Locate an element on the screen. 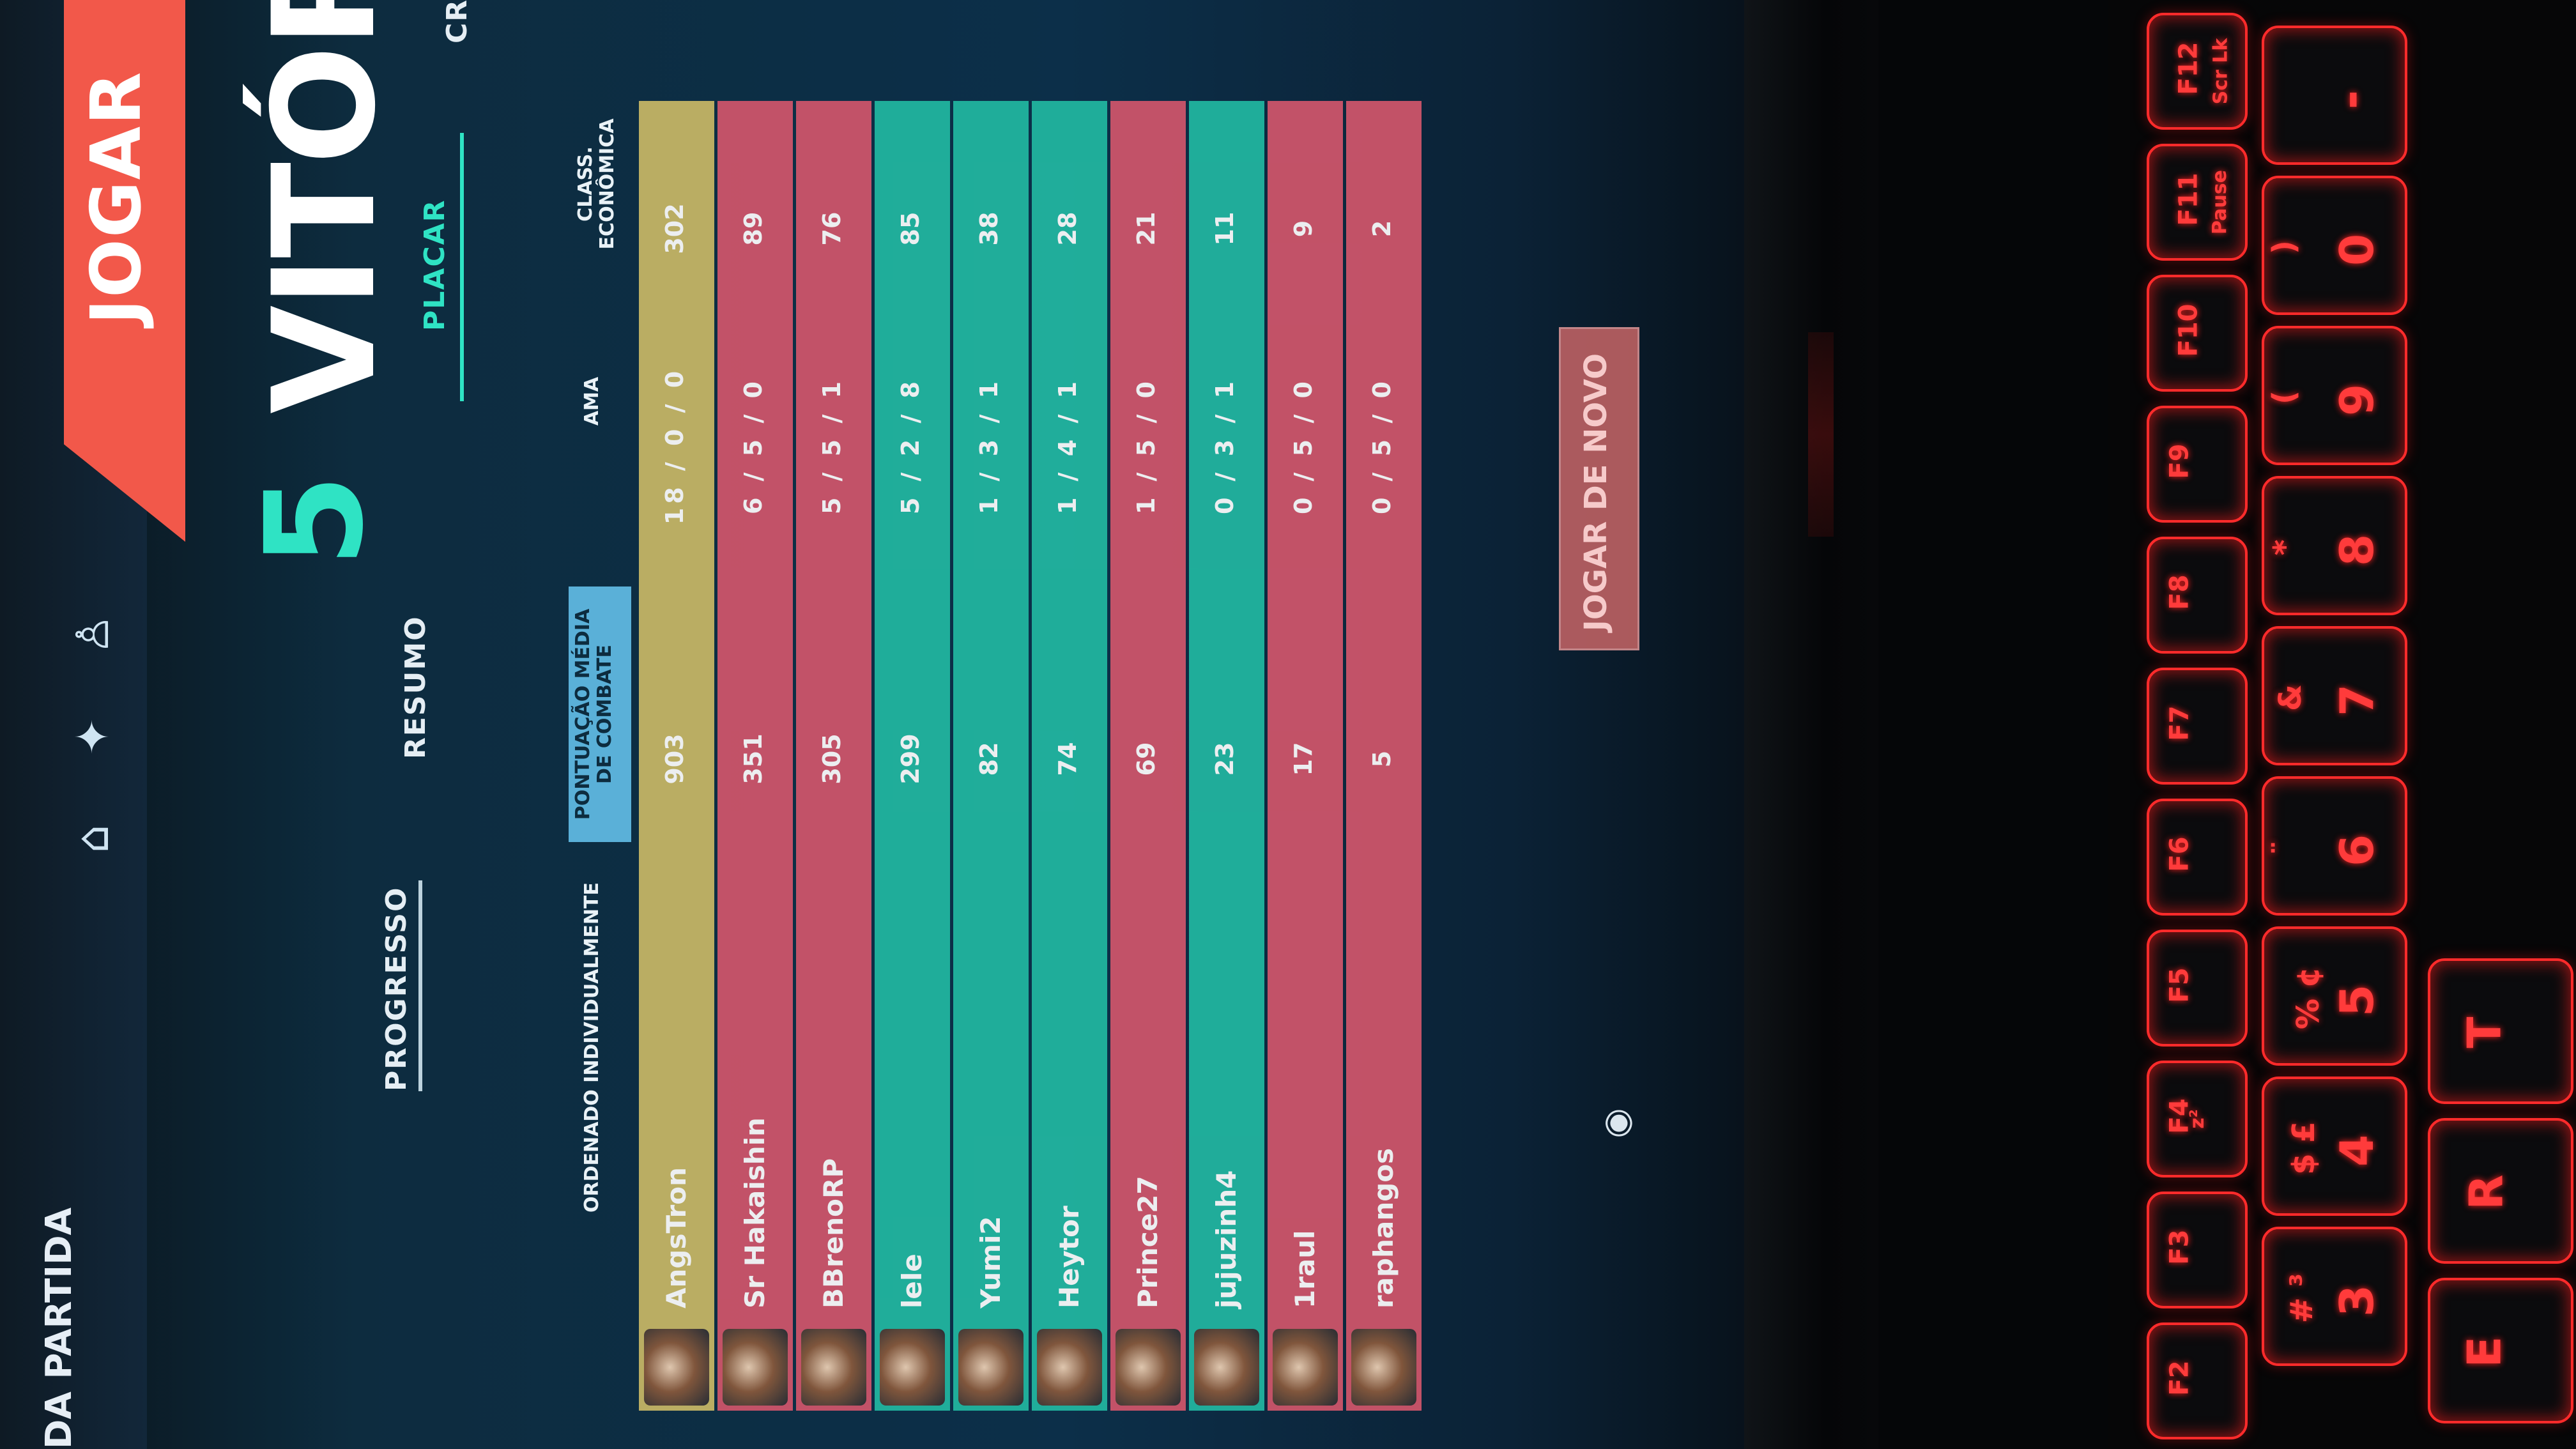 The height and width of the screenshot is (1449, 2576). combat-score: 23 is located at coordinates (1225, 759).